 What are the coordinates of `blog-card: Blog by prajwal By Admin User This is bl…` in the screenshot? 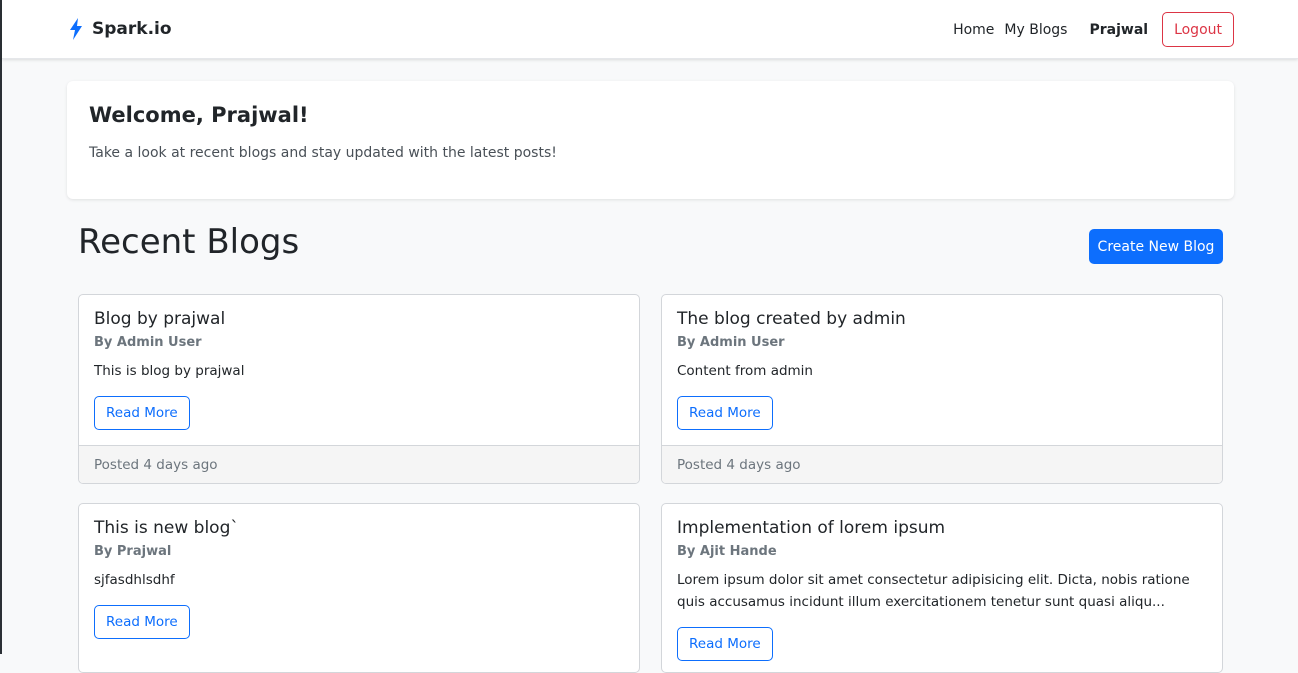 It's located at (359, 389).